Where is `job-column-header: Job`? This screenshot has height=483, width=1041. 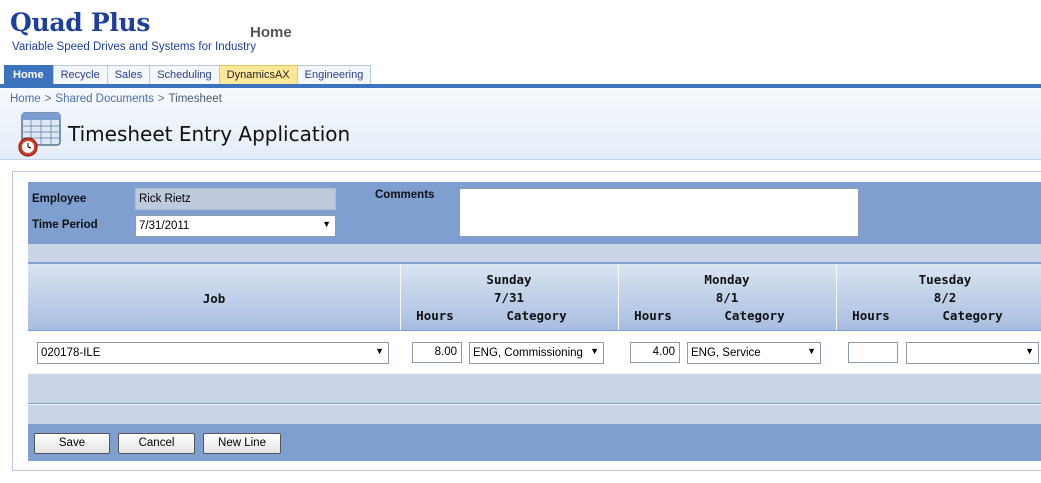
job-column-header: Job is located at coordinates (214, 298).